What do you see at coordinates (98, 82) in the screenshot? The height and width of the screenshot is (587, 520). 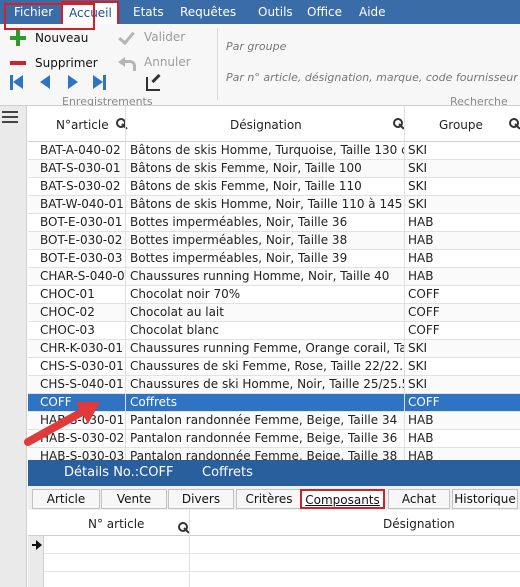 I see `last-record-icon` at bounding box center [98, 82].